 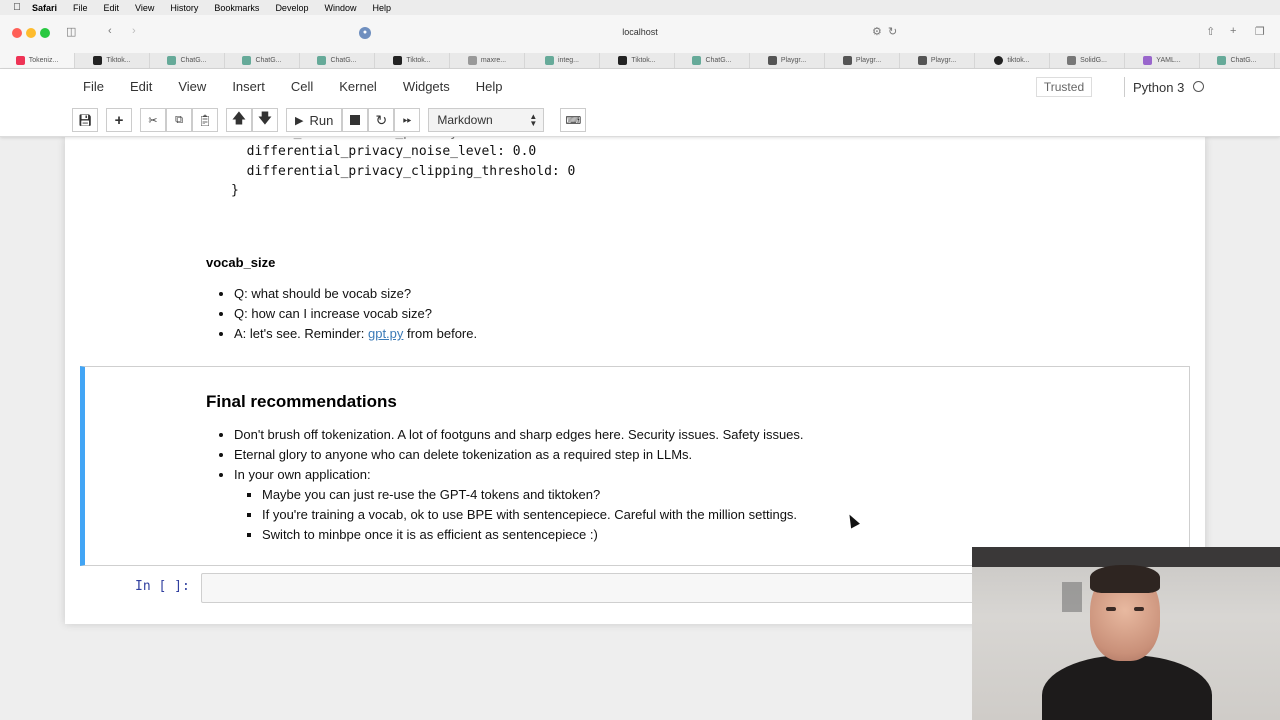 I want to click on run-button: ▶ Run, so click(x=314, y=120).